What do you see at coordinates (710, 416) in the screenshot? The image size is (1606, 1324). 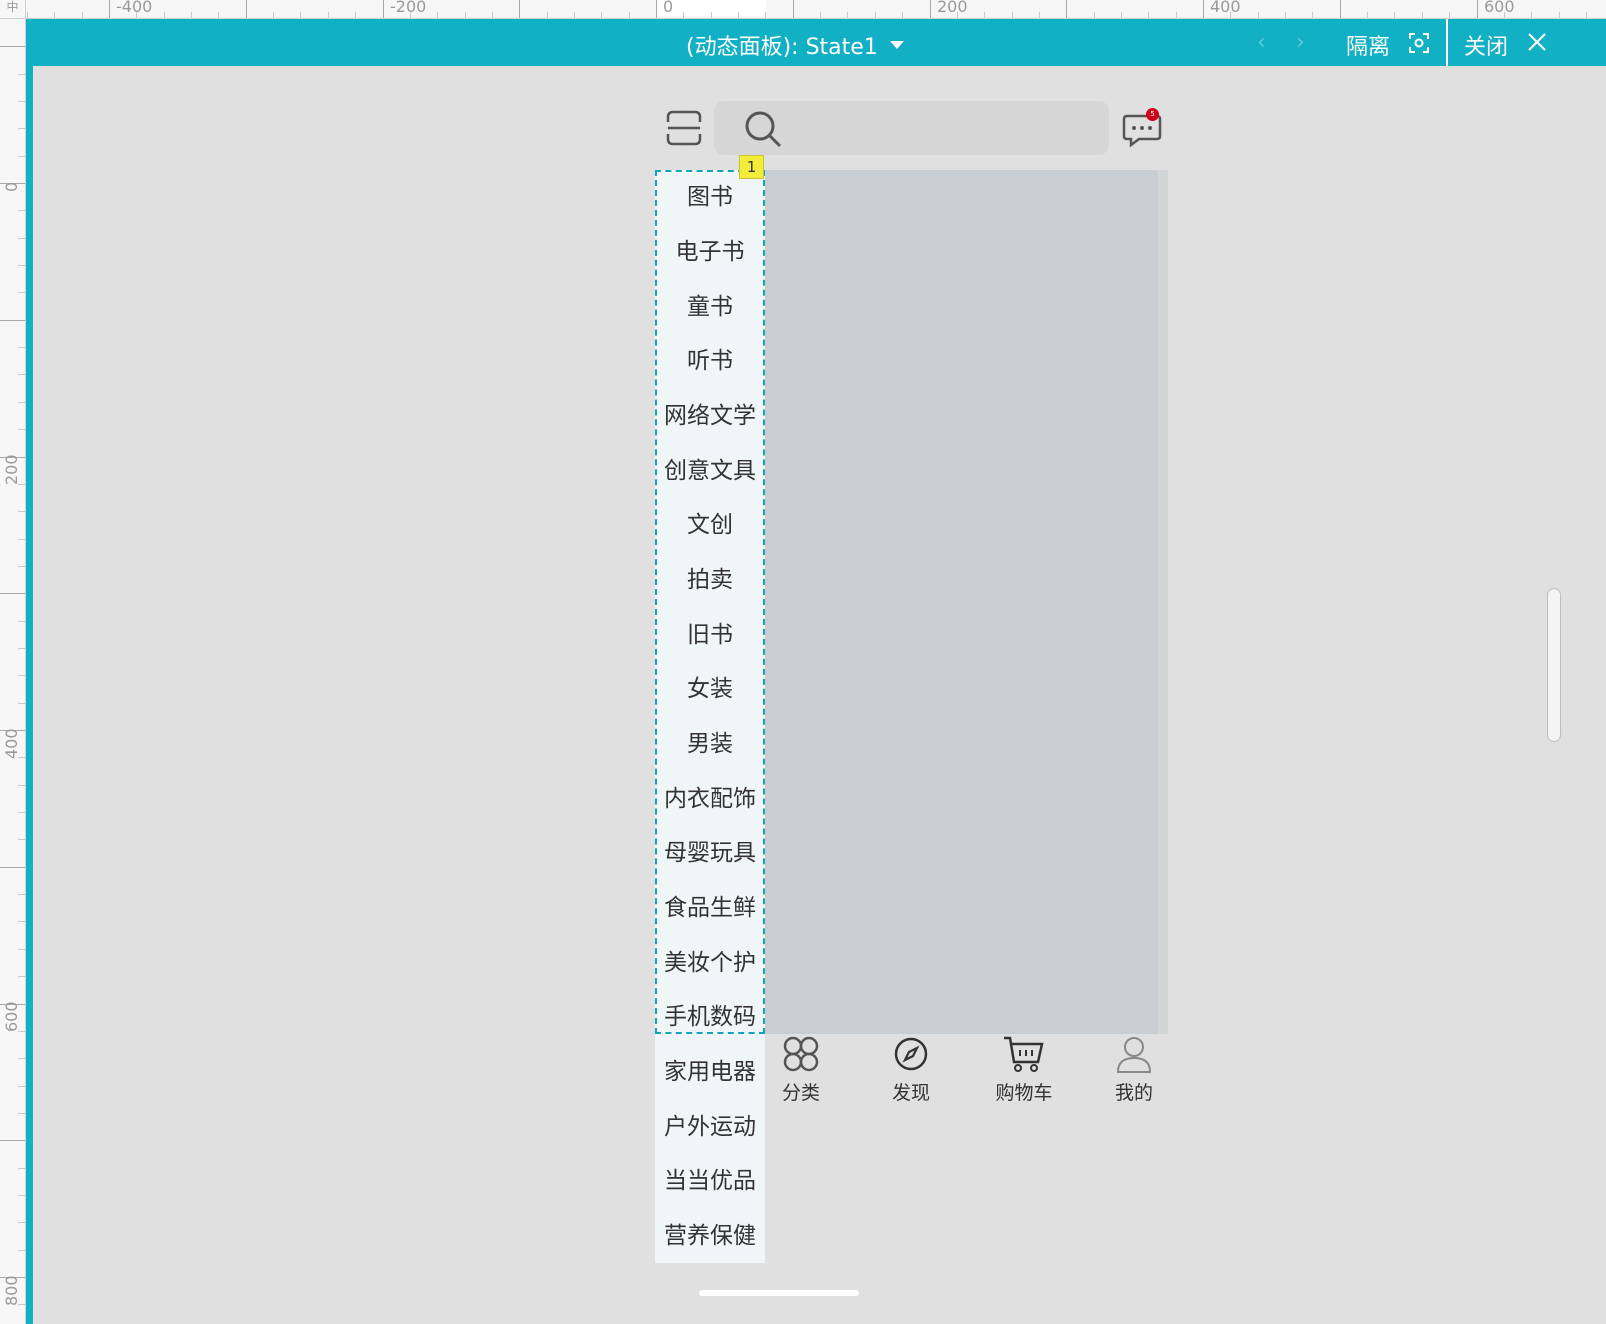 I see `category-item: 网络文学` at bounding box center [710, 416].